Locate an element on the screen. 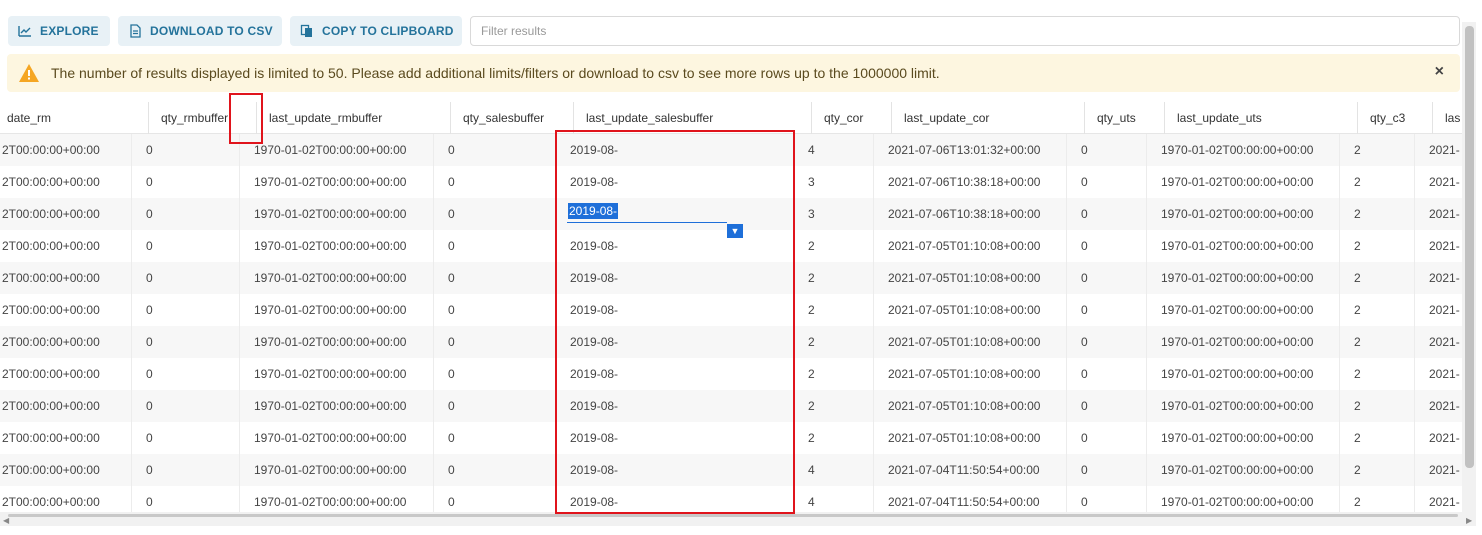  filter-results-input is located at coordinates (965, 31).